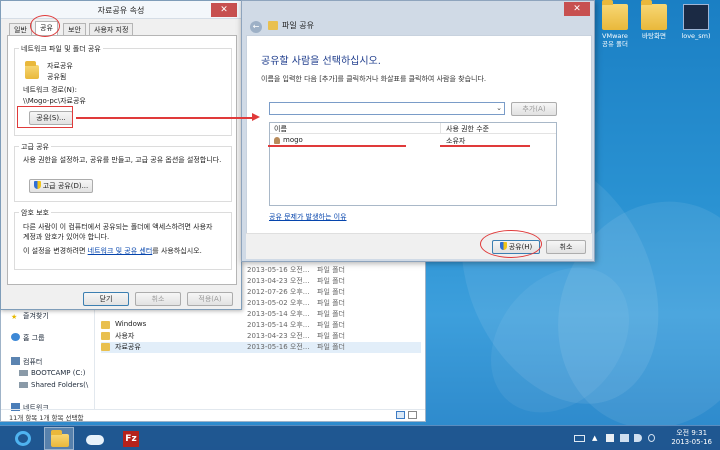 This screenshot has height=450, width=720. Describe the element at coordinates (54, 101) in the screenshot. I see `network-path-value: \\Mogo-pc\자료공유` at that location.